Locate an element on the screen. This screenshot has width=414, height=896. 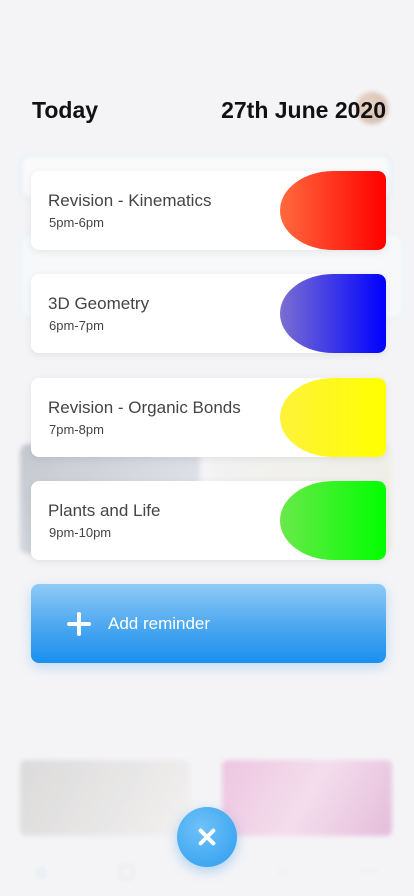
reminder-time: 9pm-10pm is located at coordinates (80, 532).